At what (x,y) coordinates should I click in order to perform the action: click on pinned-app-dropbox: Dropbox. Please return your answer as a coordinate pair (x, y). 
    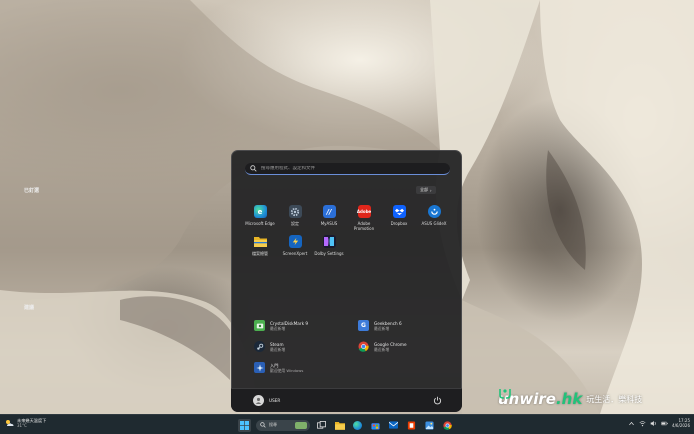
    Looking at the image, I should click on (399, 215).